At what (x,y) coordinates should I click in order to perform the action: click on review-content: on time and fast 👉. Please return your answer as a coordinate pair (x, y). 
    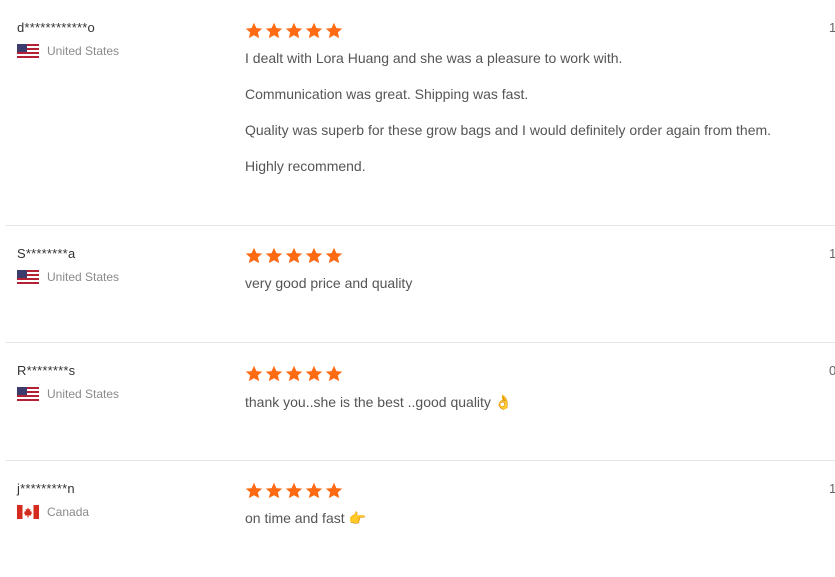
    Looking at the image, I should click on (535, 504).